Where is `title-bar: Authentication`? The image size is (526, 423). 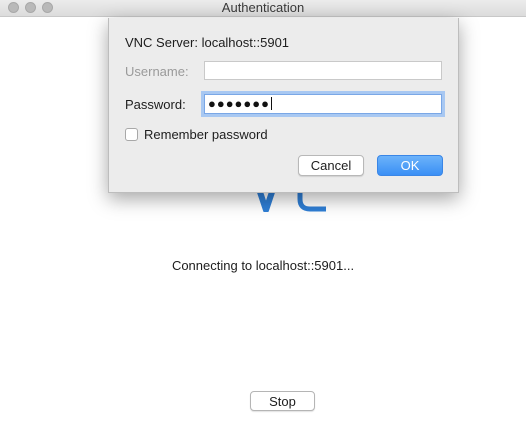 title-bar: Authentication is located at coordinates (263, 8).